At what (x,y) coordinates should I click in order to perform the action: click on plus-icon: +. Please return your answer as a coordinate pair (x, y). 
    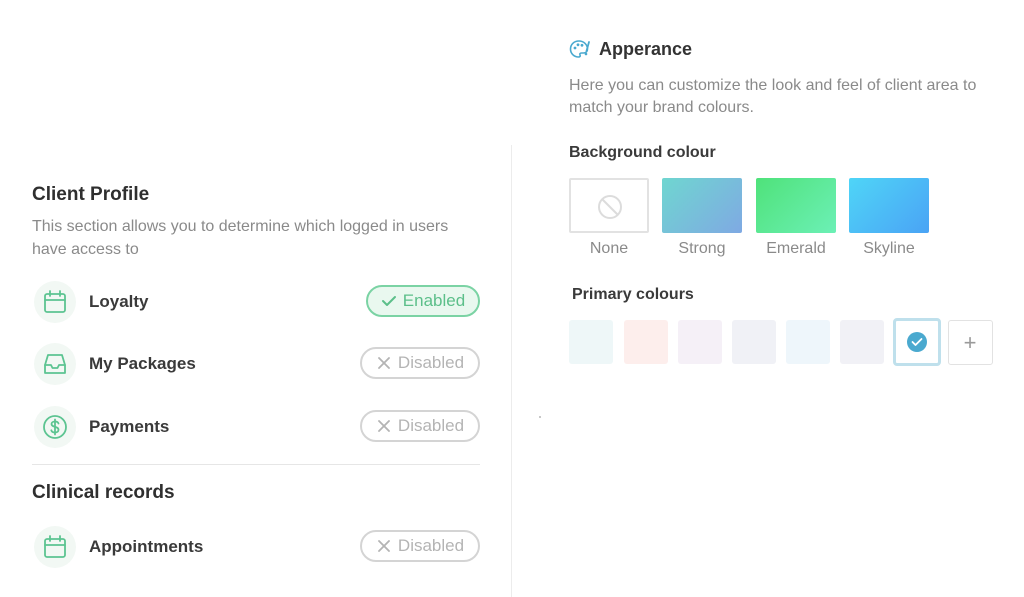
    Looking at the image, I should click on (970, 342).